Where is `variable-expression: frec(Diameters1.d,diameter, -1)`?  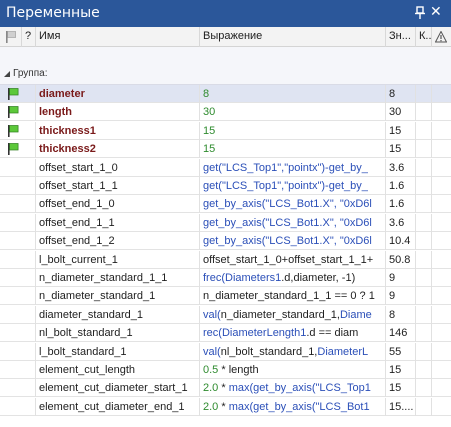 variable-expression: frec(Diameters1.d,diameter, -1) is located at coordinates (293, 278).